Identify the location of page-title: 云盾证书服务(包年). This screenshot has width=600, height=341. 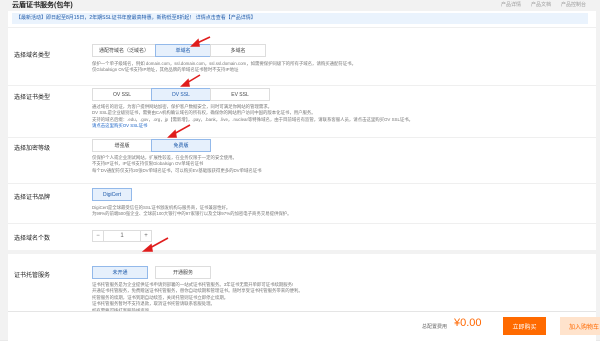
(42, 5).